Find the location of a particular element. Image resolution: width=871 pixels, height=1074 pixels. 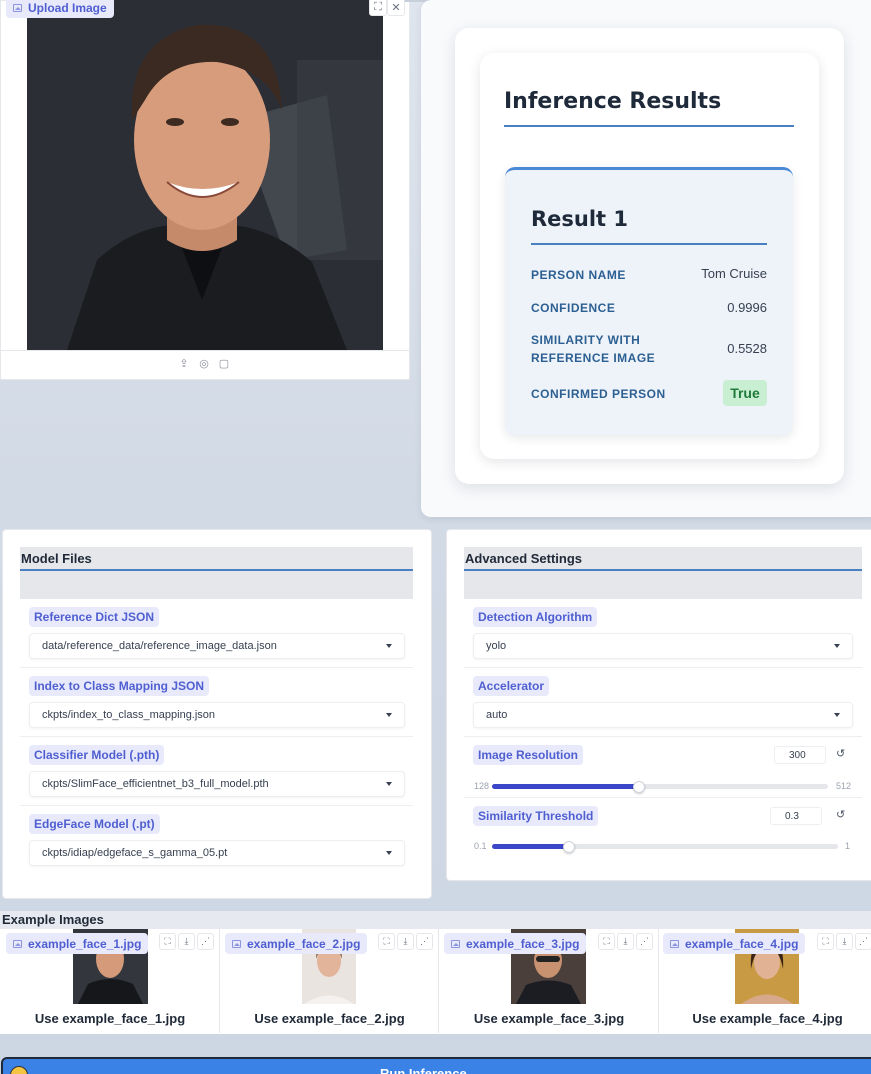

examples-title: Example Images is located at coordinates (53, 919).